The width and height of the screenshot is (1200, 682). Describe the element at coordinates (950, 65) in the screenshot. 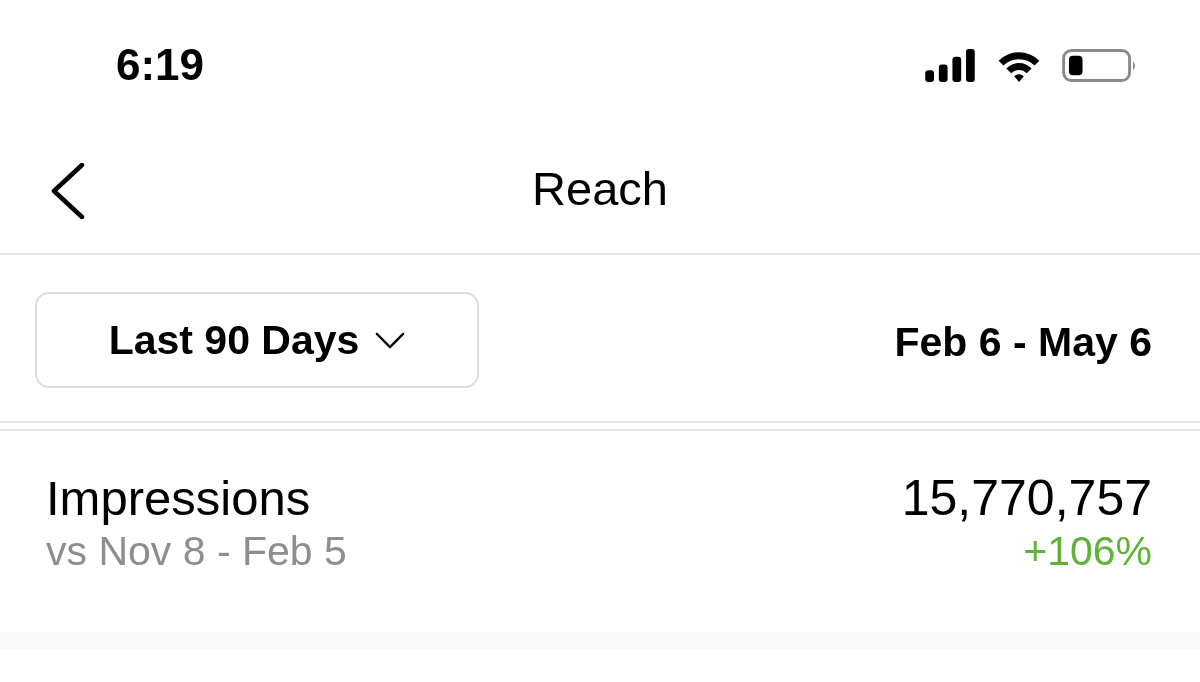

I see `signal-icon` at that location.